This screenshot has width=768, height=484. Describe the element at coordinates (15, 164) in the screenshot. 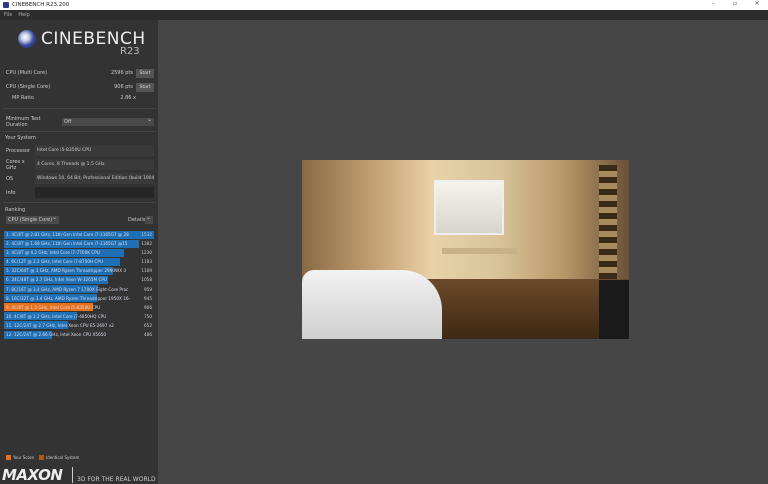

I see `field-key: Cores x GHz` at that location.